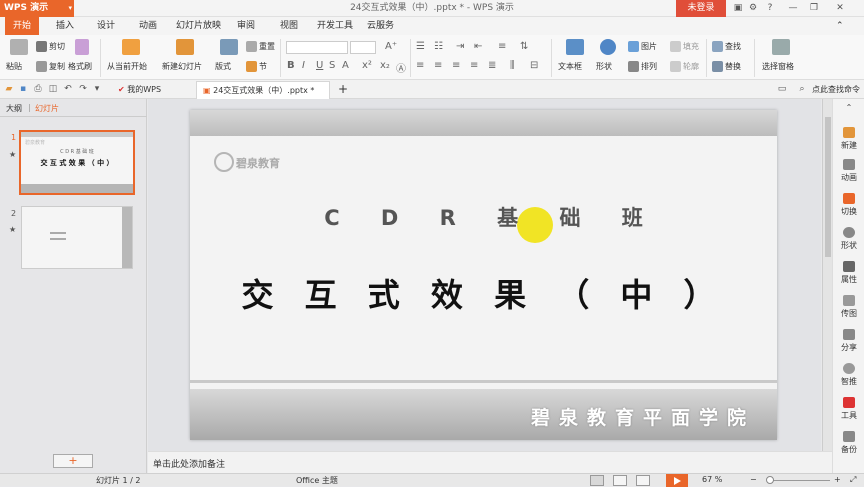  I want to click on paste-button: 粘贴, so click(14, 66).